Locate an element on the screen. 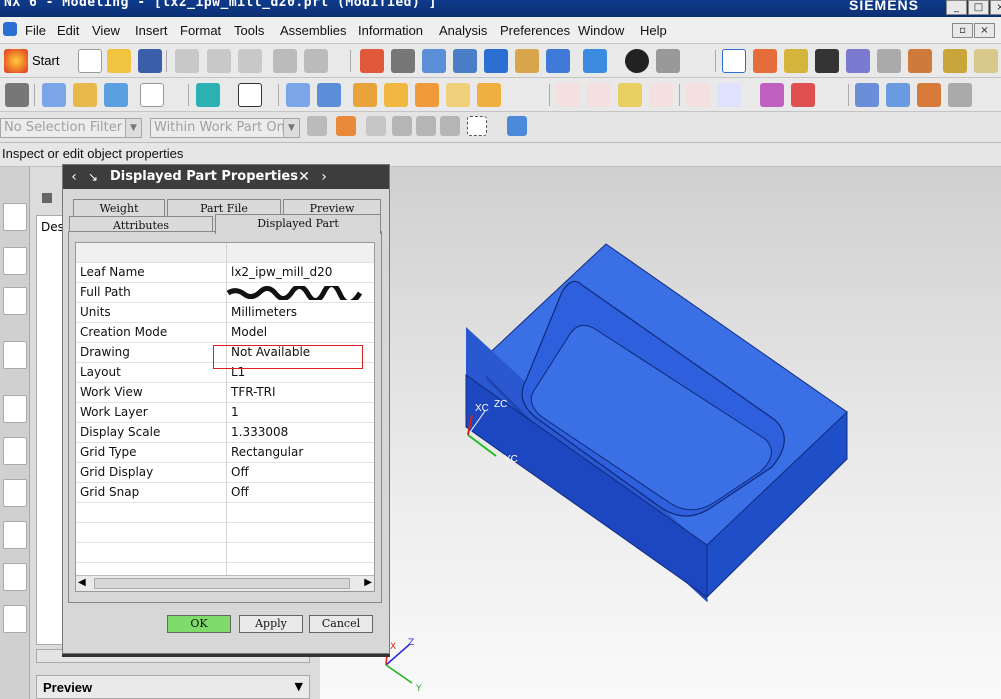 The width and height of the screenshot is (1001, 699). maximize-button: □ is located at coordinates (978, 7).